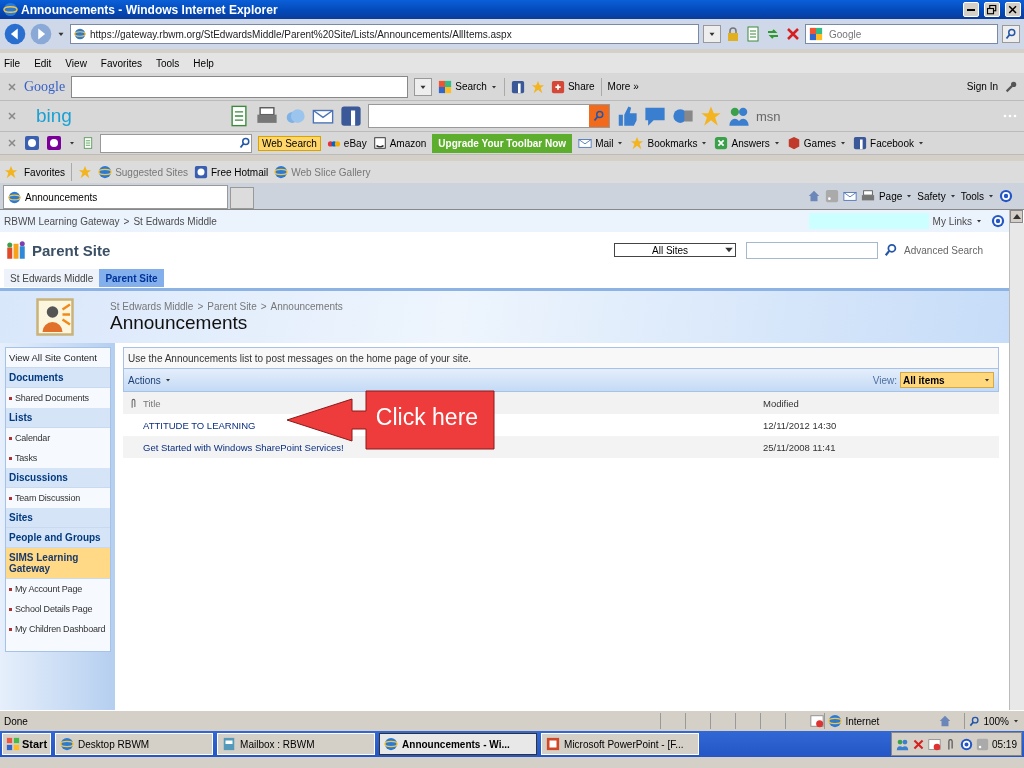 The height and width of the screenshot is (768, 1024). Describe the element at coordinates (892, 143) in the screenshot. I see `toolbar-menu: Facebook` at that location.